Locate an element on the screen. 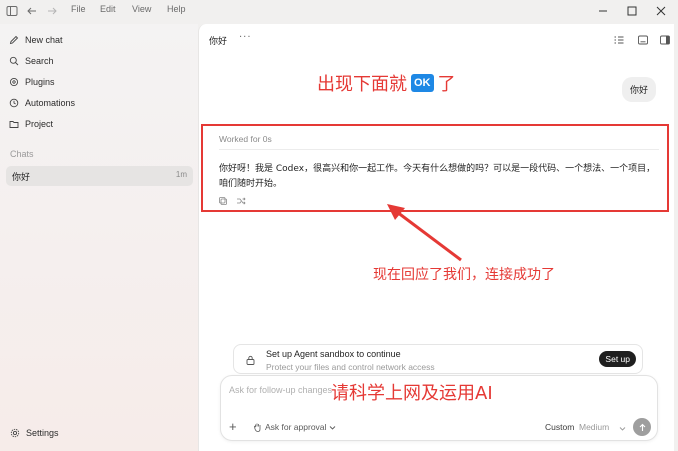 This screenshot has height=451, width=678. plugins-icon is located at coordinates (14, 82).